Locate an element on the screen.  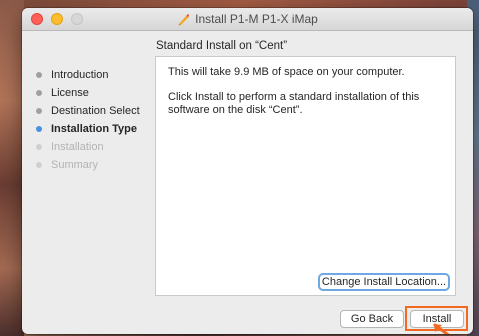
step-introduction: Introduction is located at coordinates (101, 75).